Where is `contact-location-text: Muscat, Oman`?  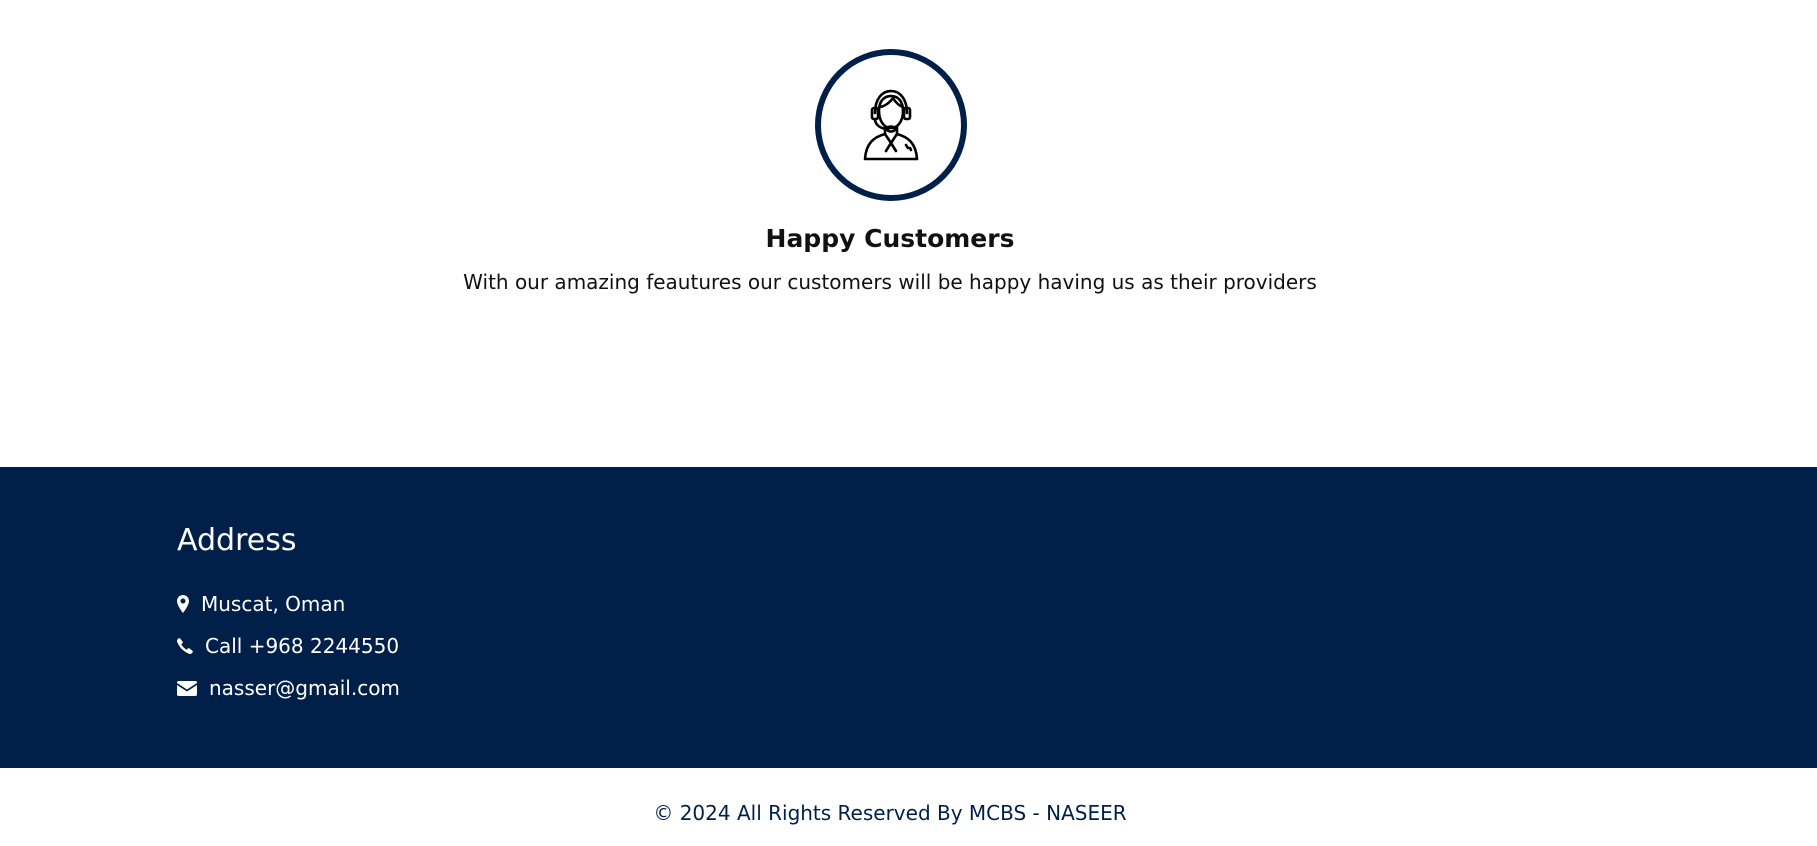 contact-location-text: Muscat, Oman is located at coordinates (273, 604).